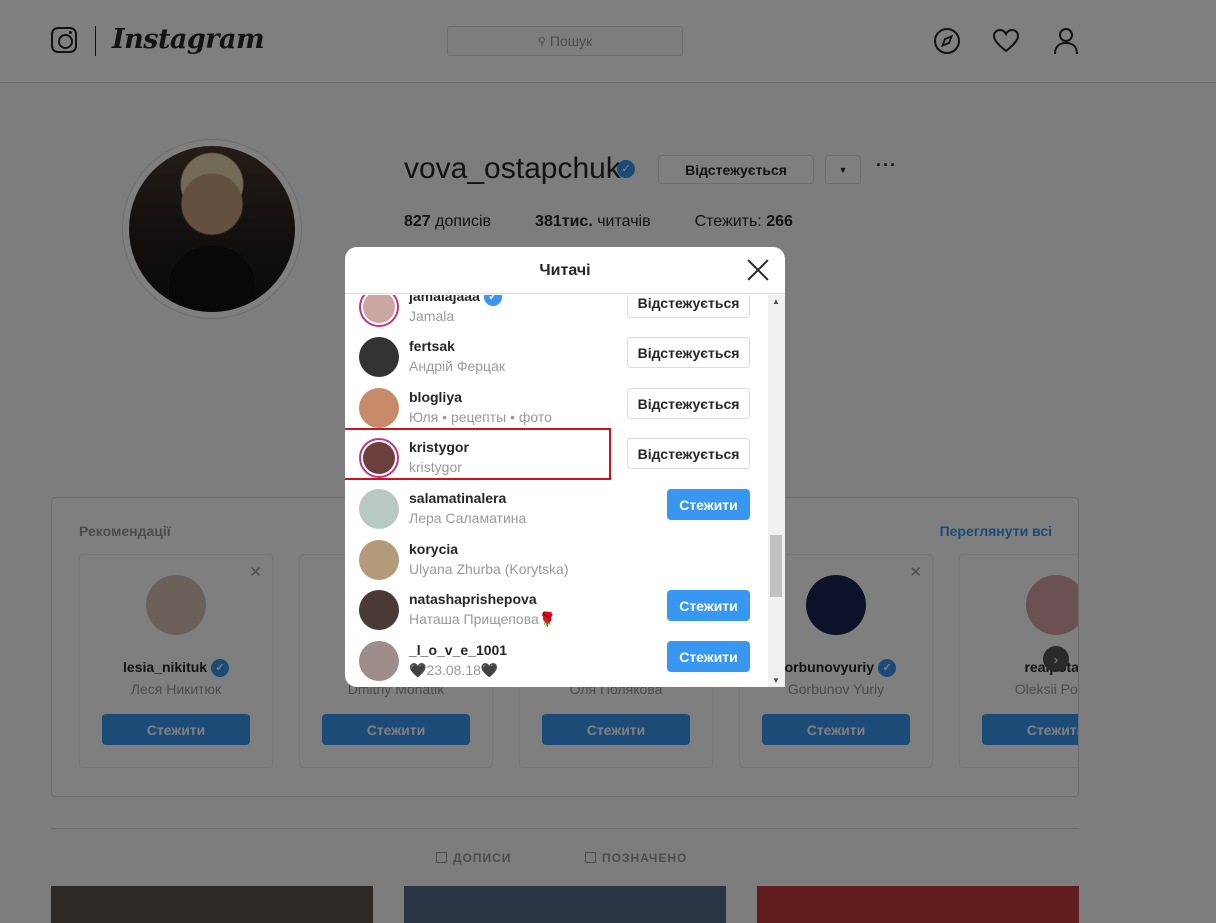 The height and width of the screenshot is (923, 1216). What do you see at coordinates (454, 670) in the screenshot?
I see `follower-fullname: 🖤23.08.18🖤` at bounding box center [454, 670].